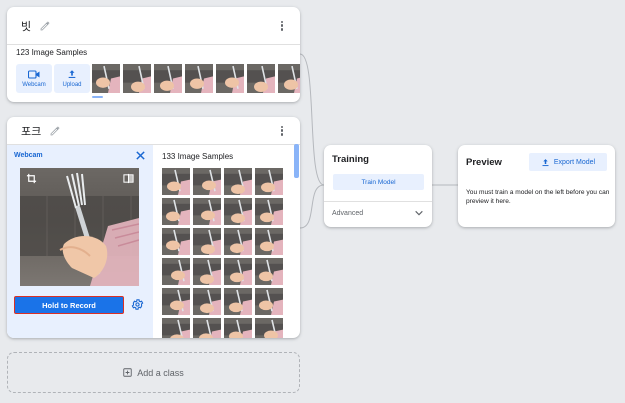 This screenshot has height=403, width=625. I want to click on train-model-button: Train Model, so click(378, 182).